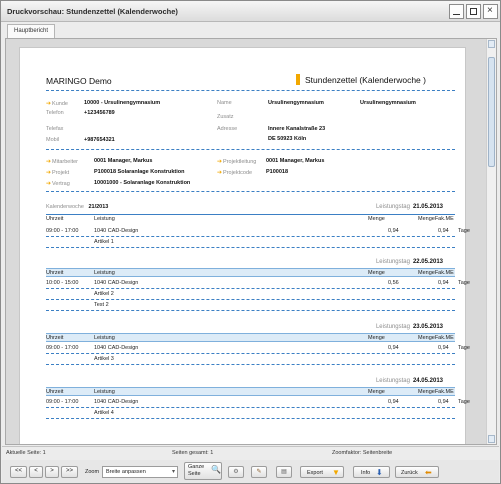  Describe the element at coordinates (62, 283) in the screenshot. I see `cell-time: 10:00 - 15:00` at that location.